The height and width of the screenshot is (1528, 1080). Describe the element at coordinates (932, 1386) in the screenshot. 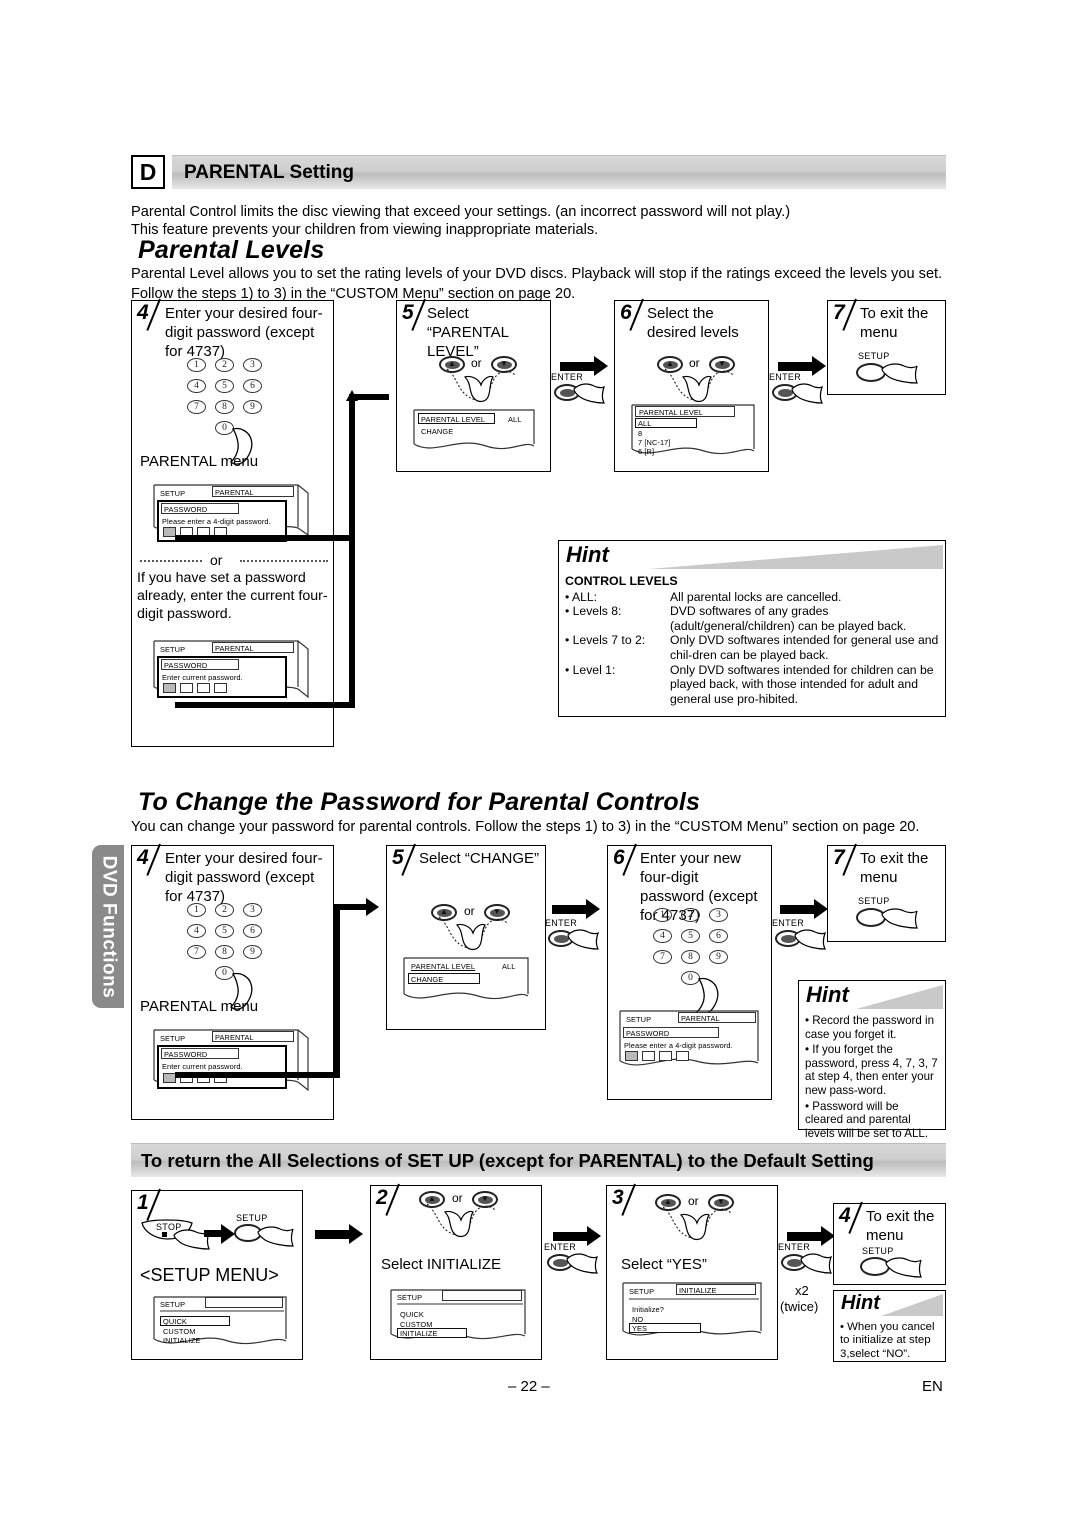

I see `page-language: EN` at that location.